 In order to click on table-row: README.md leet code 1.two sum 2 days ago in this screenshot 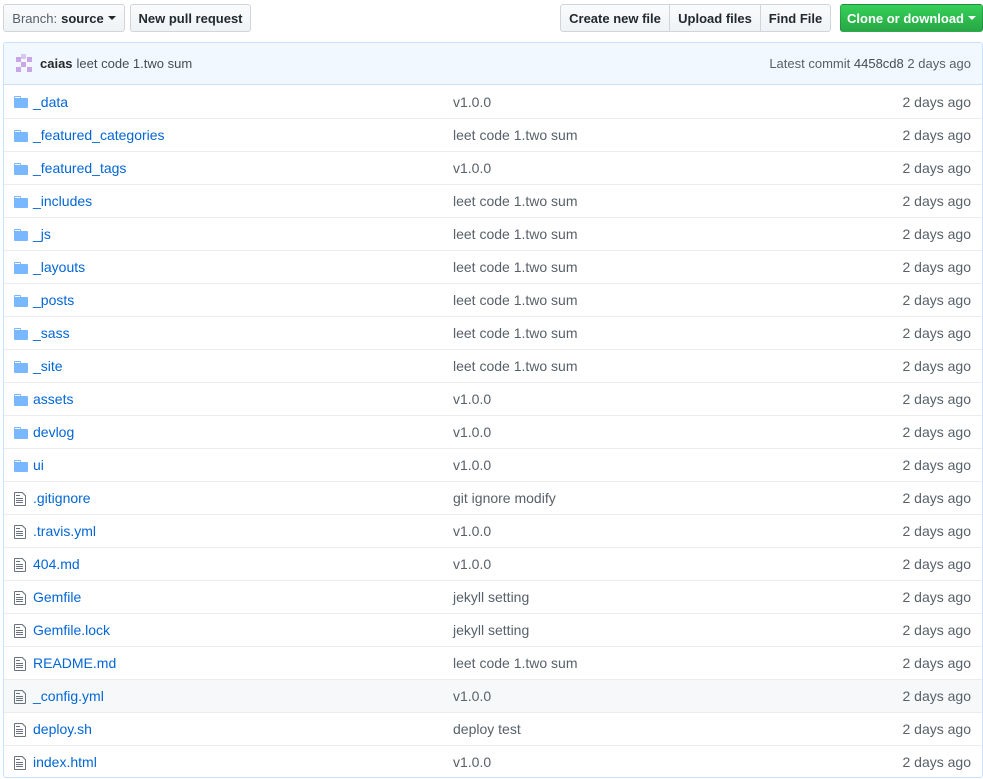, I will do `click(493, 662)`.